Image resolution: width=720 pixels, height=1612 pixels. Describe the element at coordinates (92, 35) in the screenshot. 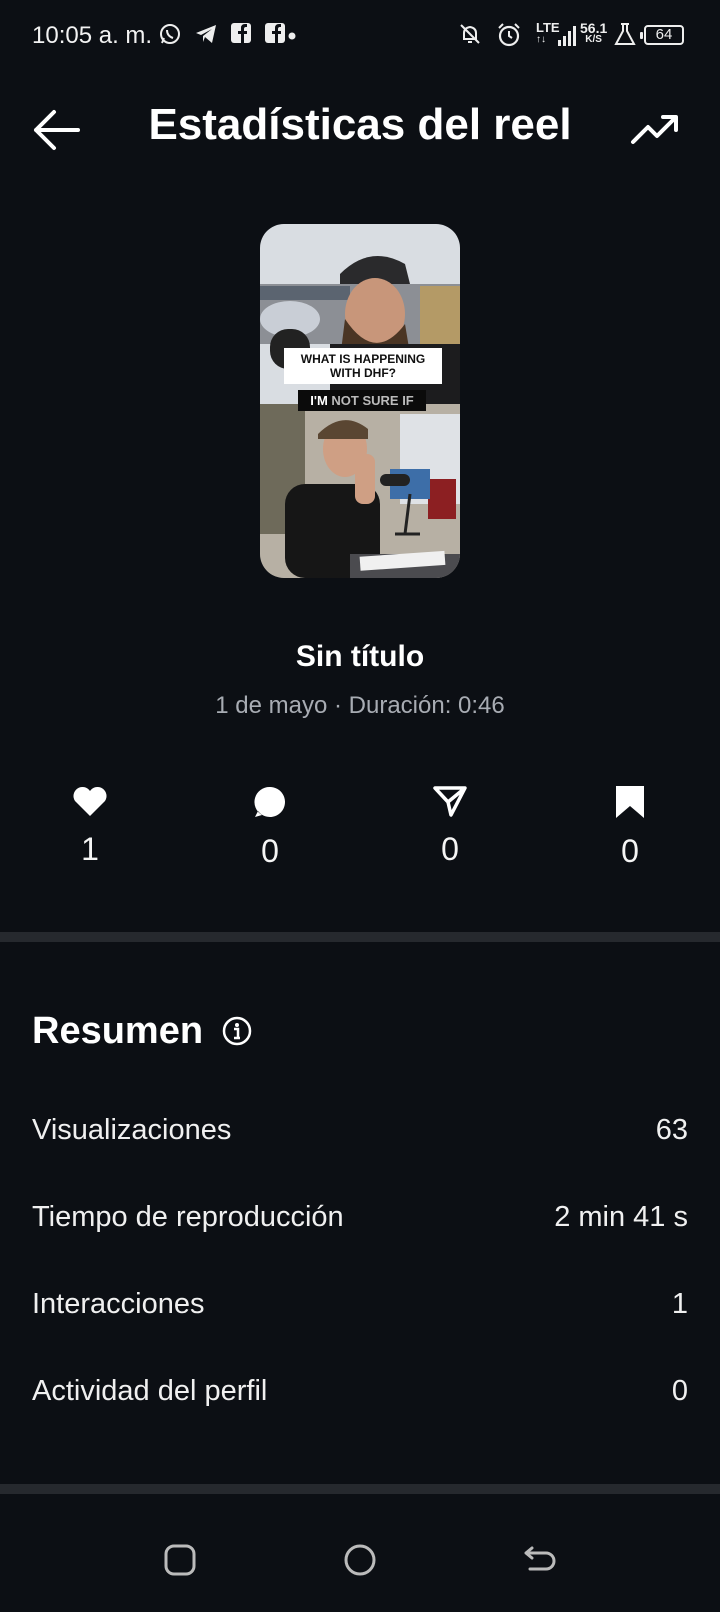

I see `status-time: 10:05 a. m.` at that location.